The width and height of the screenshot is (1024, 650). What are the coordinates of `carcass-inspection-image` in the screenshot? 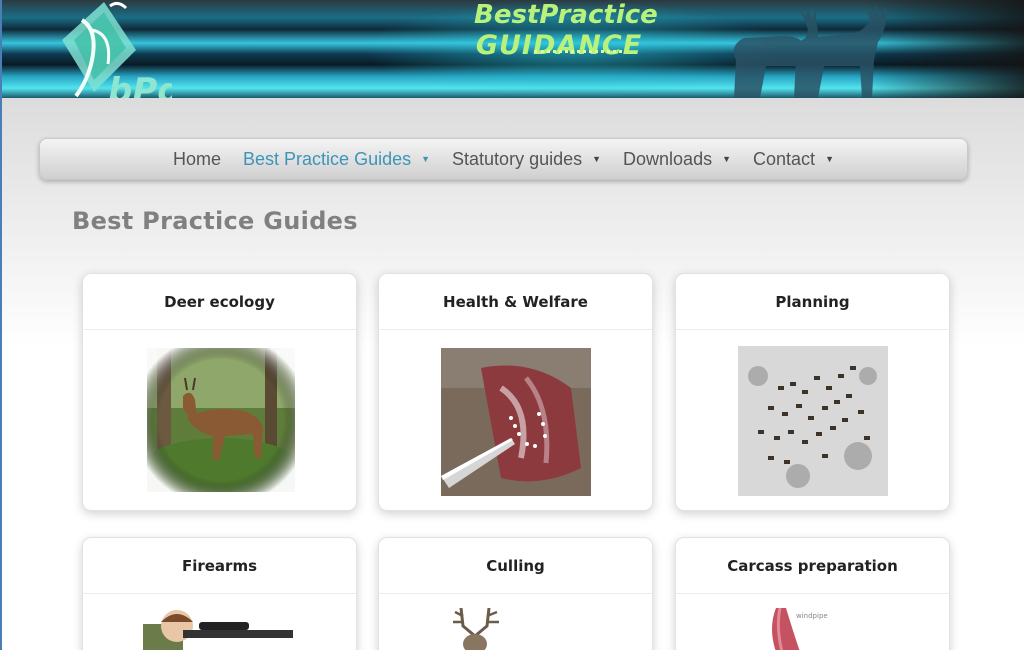 It's located at (516, 422).